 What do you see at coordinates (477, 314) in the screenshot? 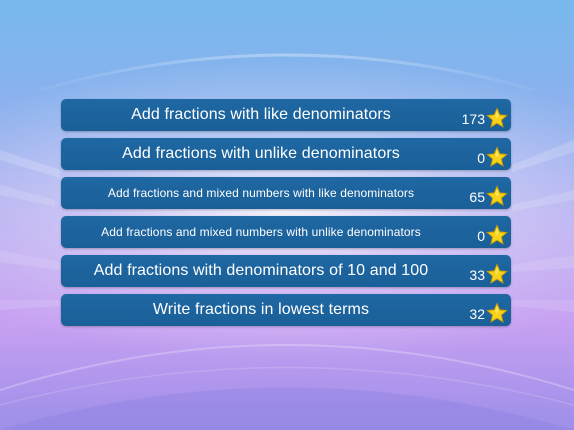
I see `skill-score: 32` at bounding box center [477, 314].